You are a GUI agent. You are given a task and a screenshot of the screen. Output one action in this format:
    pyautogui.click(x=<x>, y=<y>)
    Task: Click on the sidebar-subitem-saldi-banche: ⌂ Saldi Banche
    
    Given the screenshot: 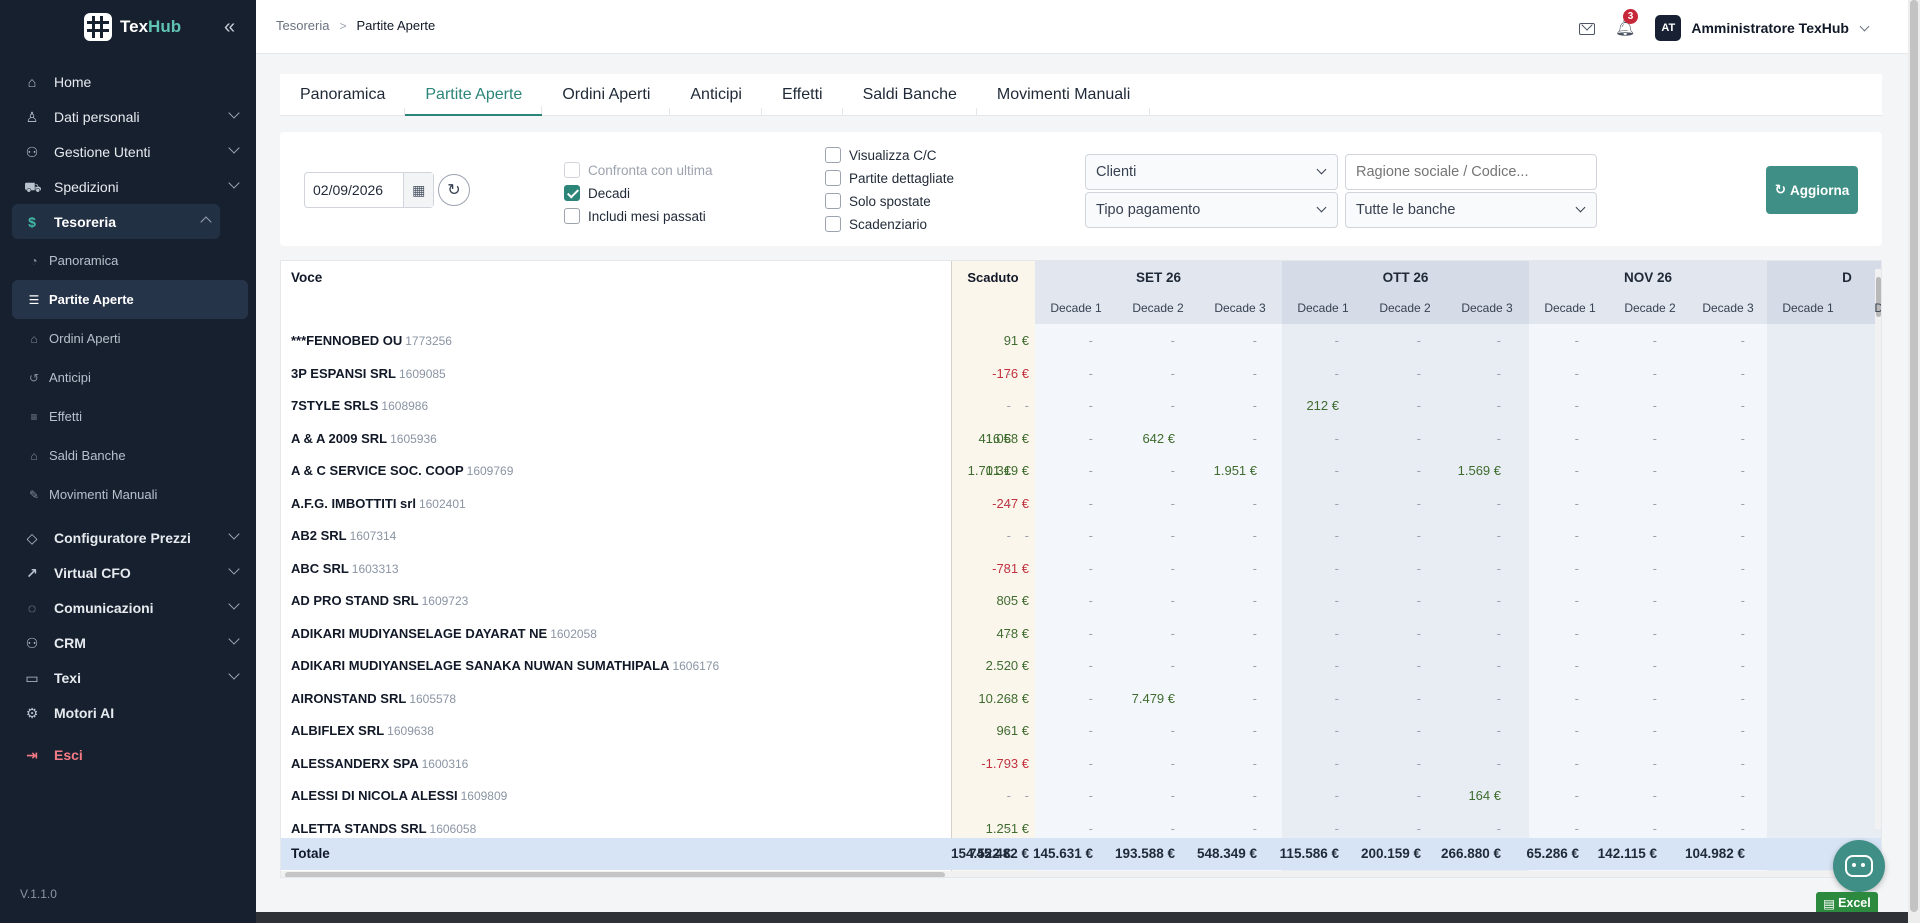 What is the action you would take?
    pyautogui.click(x=130, y=455)
    